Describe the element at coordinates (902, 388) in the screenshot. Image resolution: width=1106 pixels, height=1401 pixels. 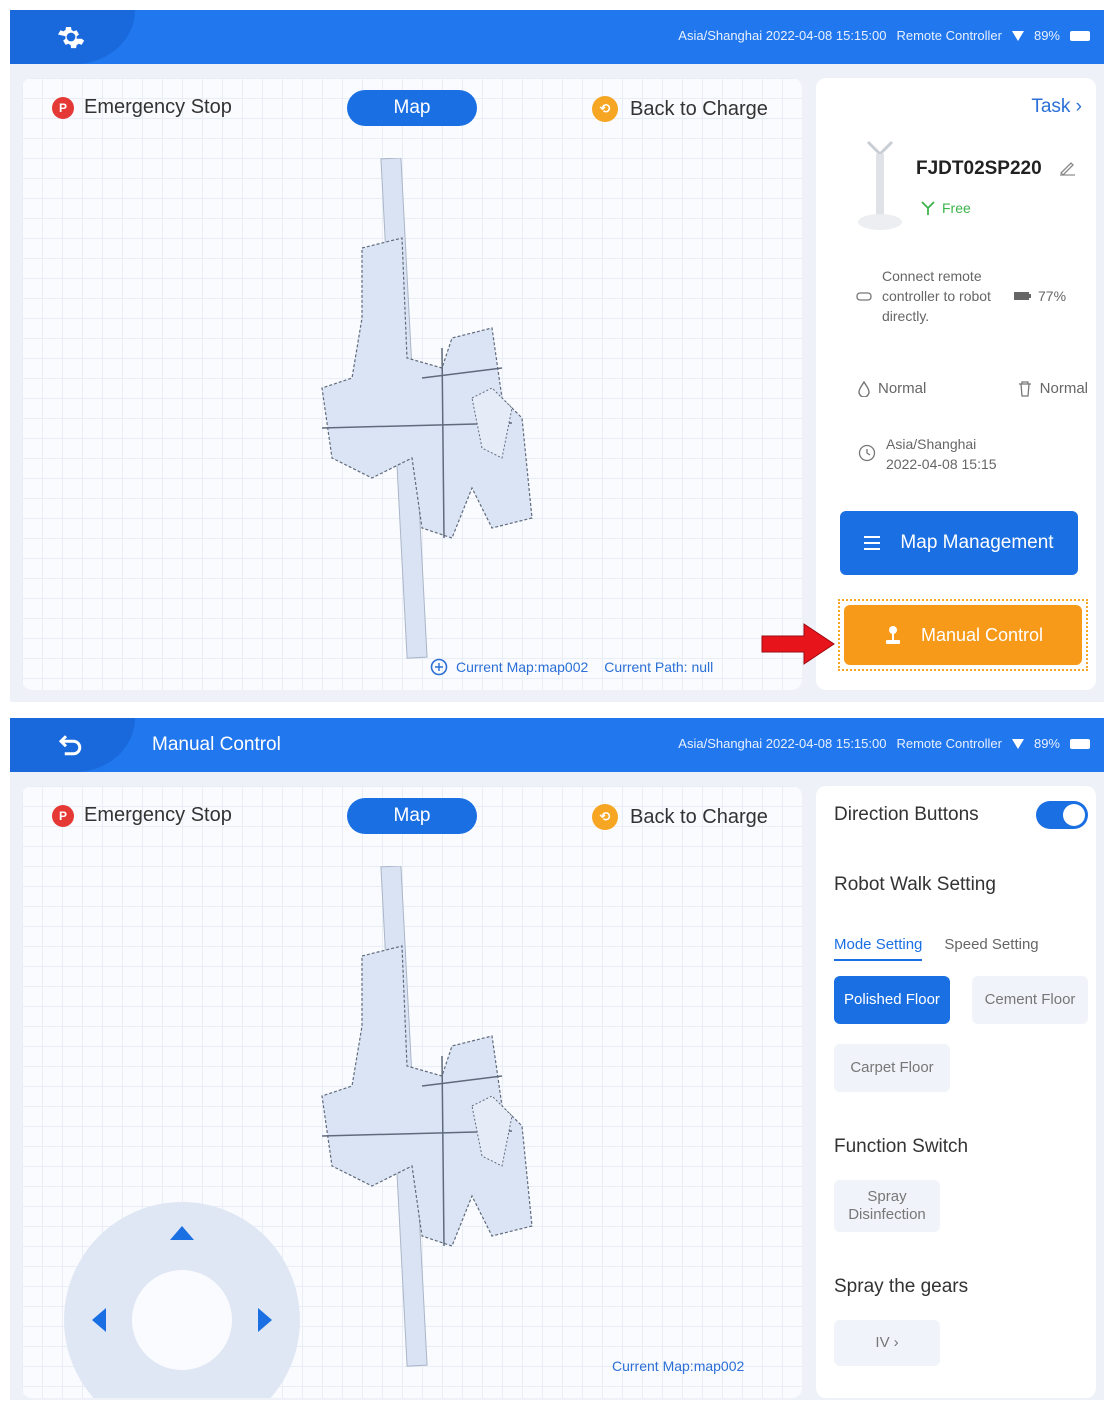
I see `water-status-label: Normal` at that location.